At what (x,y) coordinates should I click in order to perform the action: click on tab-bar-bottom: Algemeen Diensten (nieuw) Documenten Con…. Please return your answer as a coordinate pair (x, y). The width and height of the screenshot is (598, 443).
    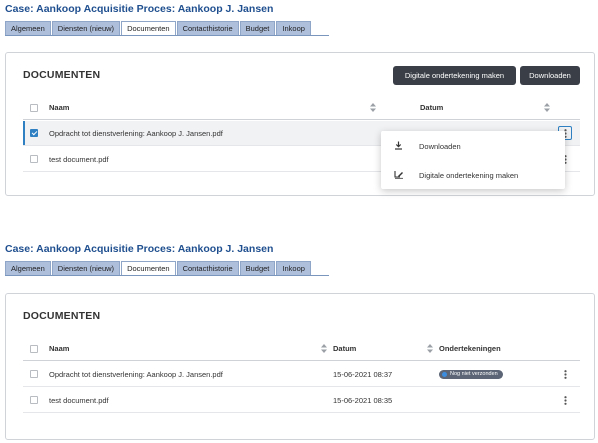
    Looking at the image, I should click on (158, 268).